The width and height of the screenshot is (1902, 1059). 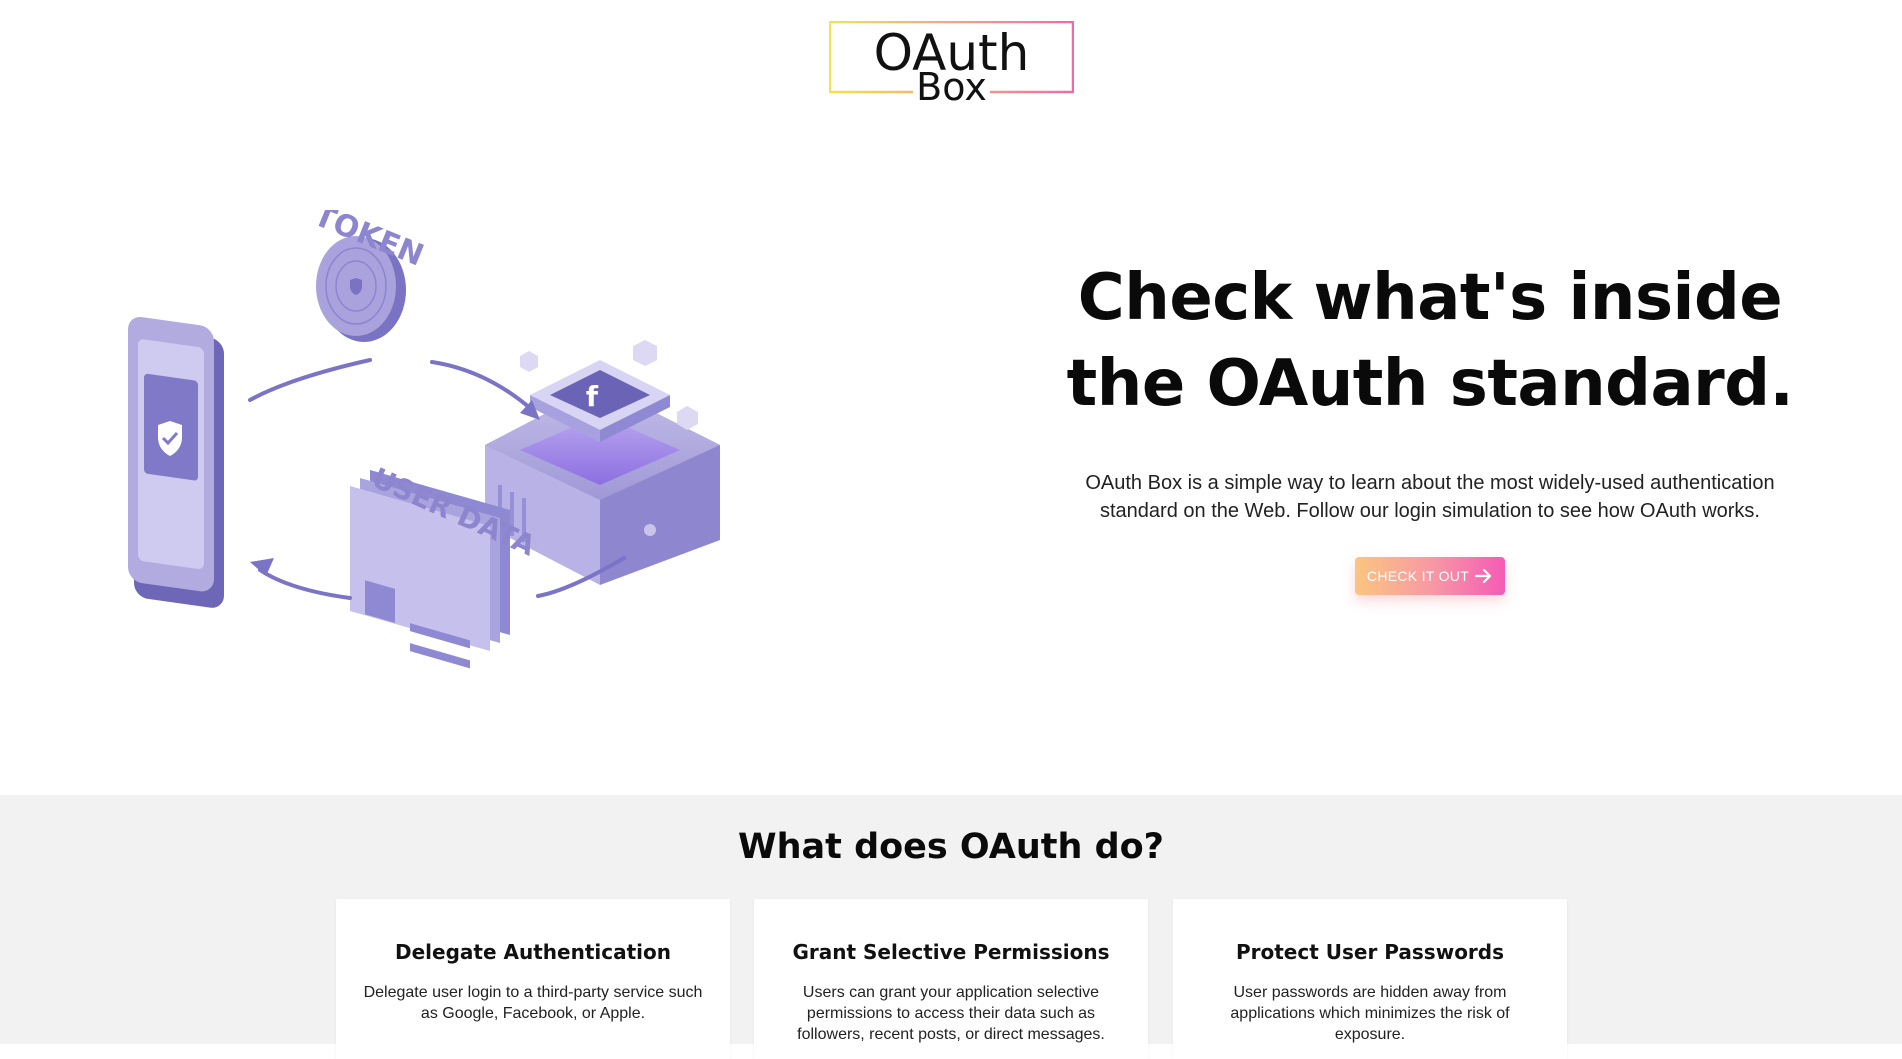 What do you see at coordinates (592, 396) in the screenshot?
I see `facebook-icon: f` at bounding box center [592, 396].